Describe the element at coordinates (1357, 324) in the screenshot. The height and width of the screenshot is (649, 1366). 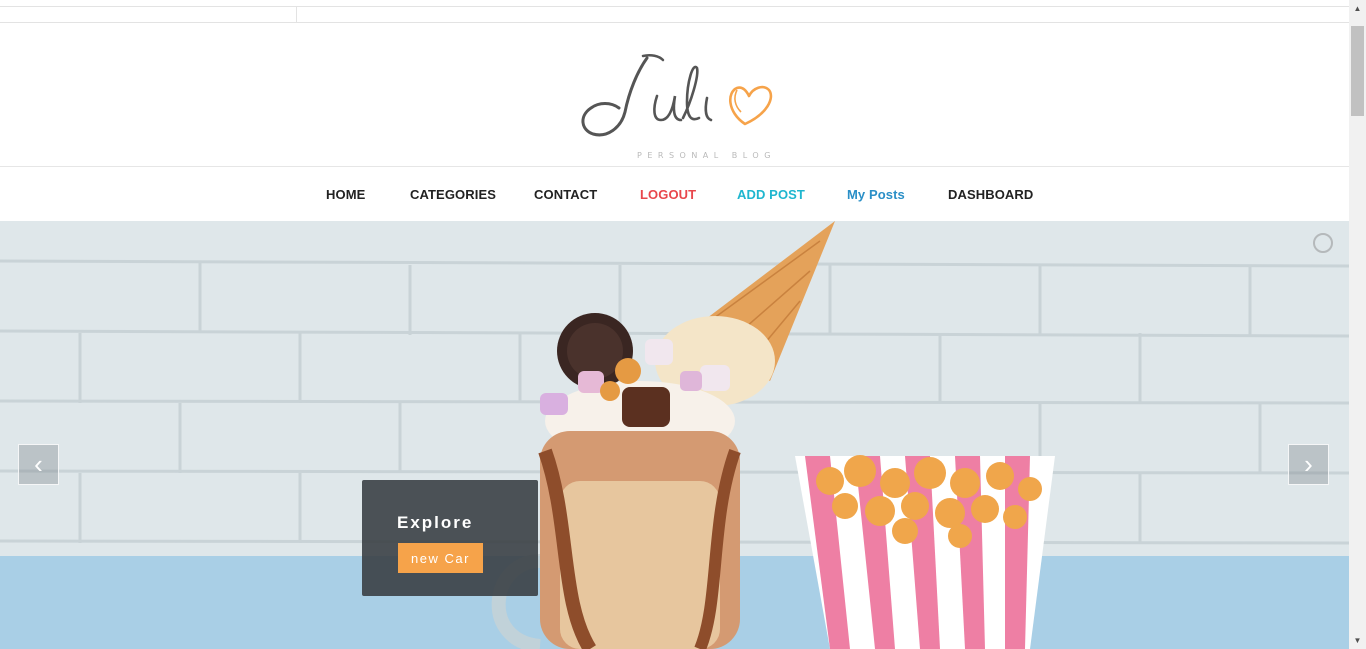
I see `page-scrollbar: ▲ ▼` at that location.